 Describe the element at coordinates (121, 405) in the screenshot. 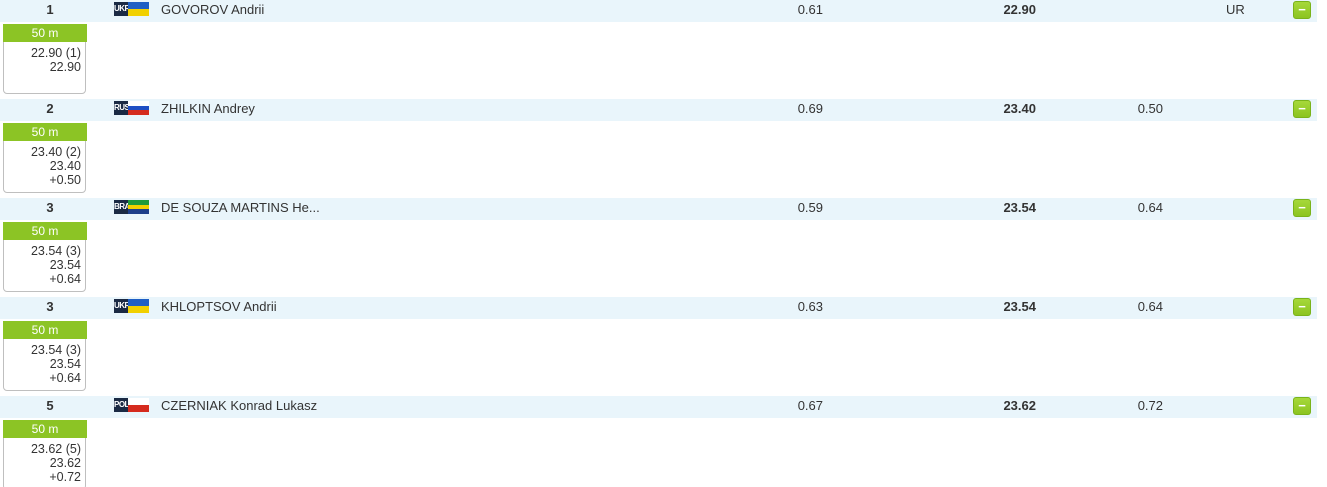

I see `country-code: POL` at that location.